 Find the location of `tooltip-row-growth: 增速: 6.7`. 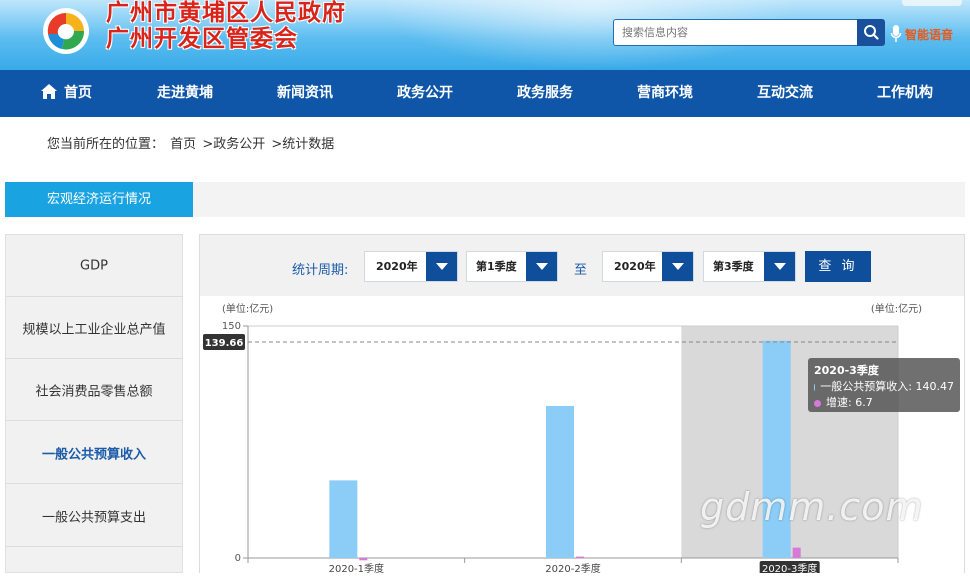

tooltip-row-growth: 增速: 6.7 is located at coordinates (884, 403).